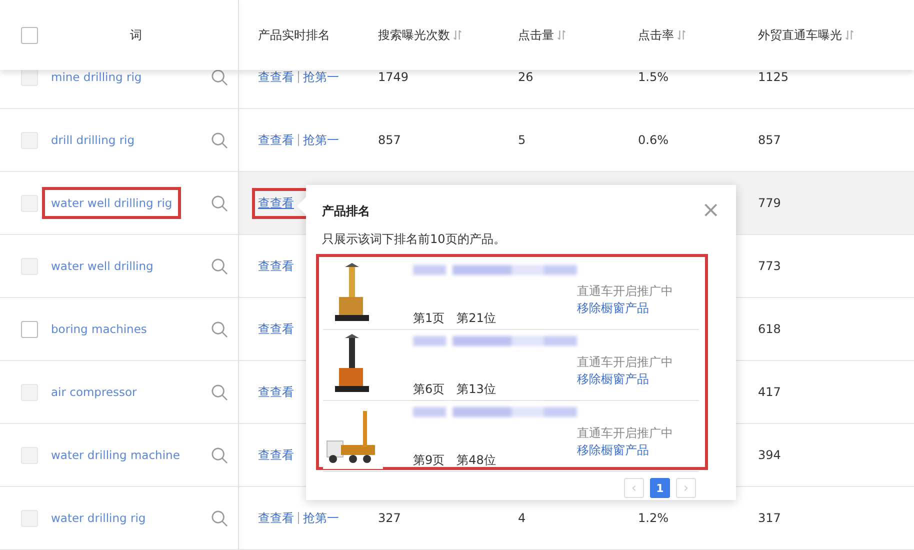 The height and width of the screenshot is (550, 914). What do you see at coordinates (115, 455) in the screenshot?
I see `keyword-link: water drilling machine` at bounding box center [115, 455].